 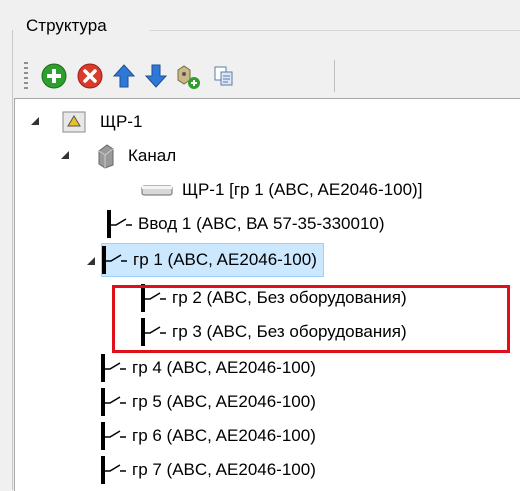 What do you see at coordinates (26, 76) in the screenshot?
I see `toolbar-grip` at bounding box center [26, 76].